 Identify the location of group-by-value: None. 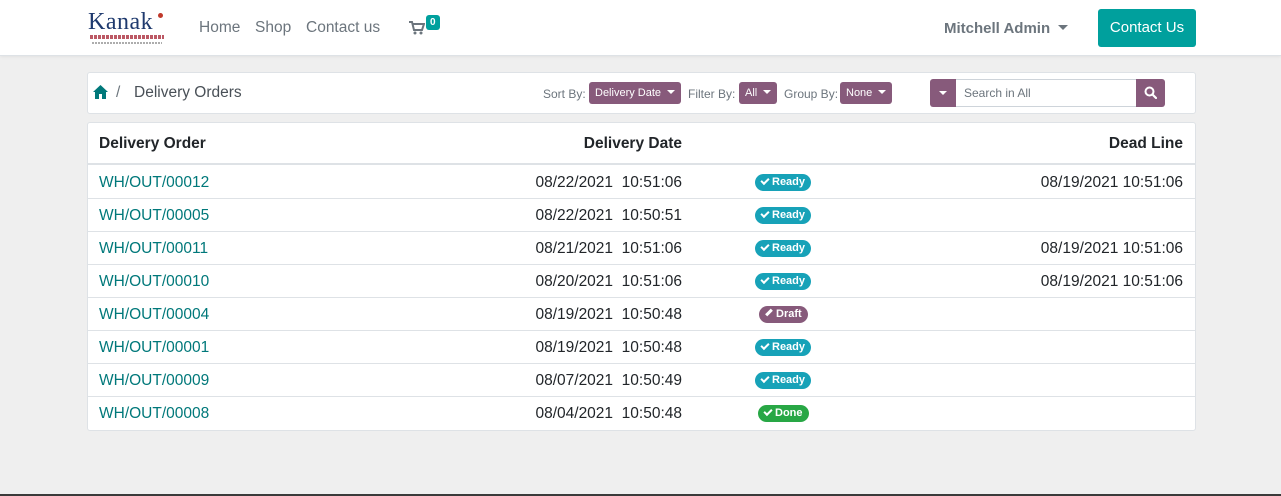
(859, 93).